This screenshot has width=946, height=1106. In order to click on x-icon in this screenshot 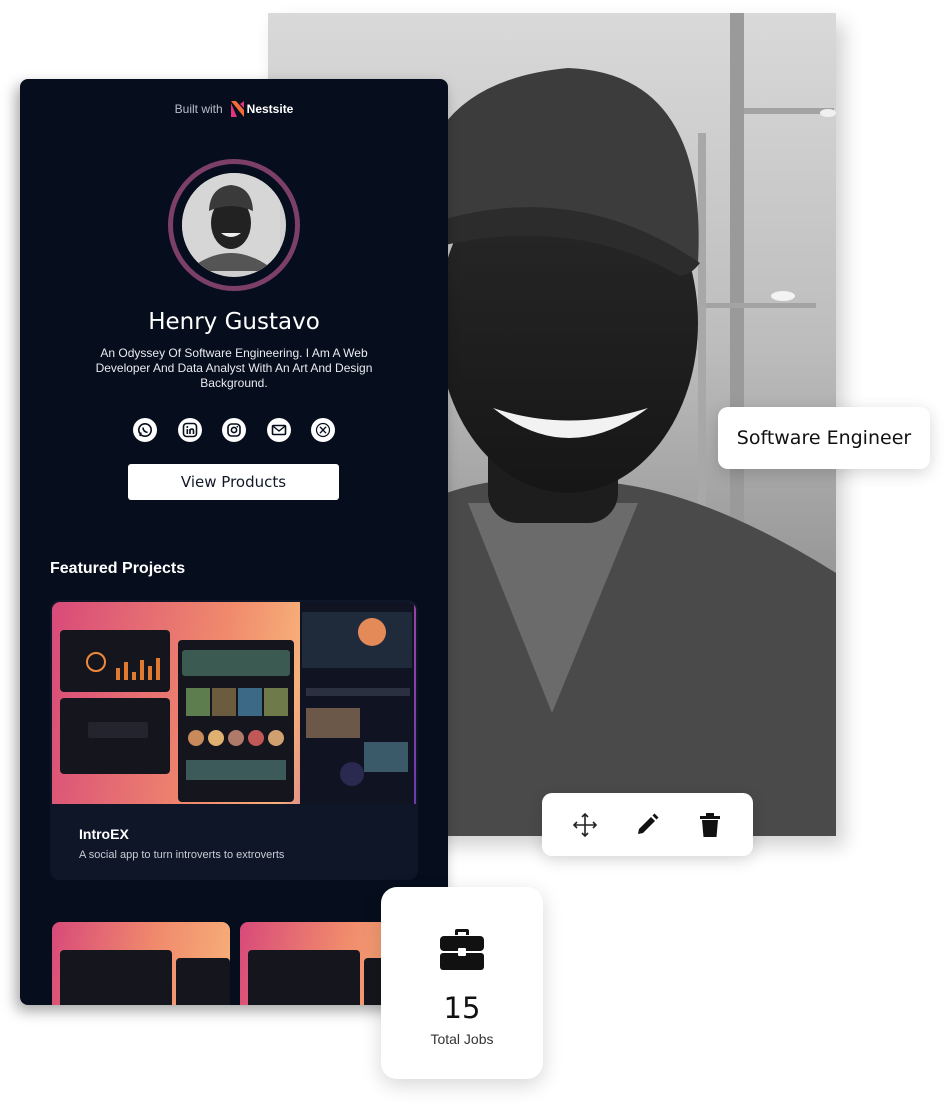, I will do `click(323, 430)`.